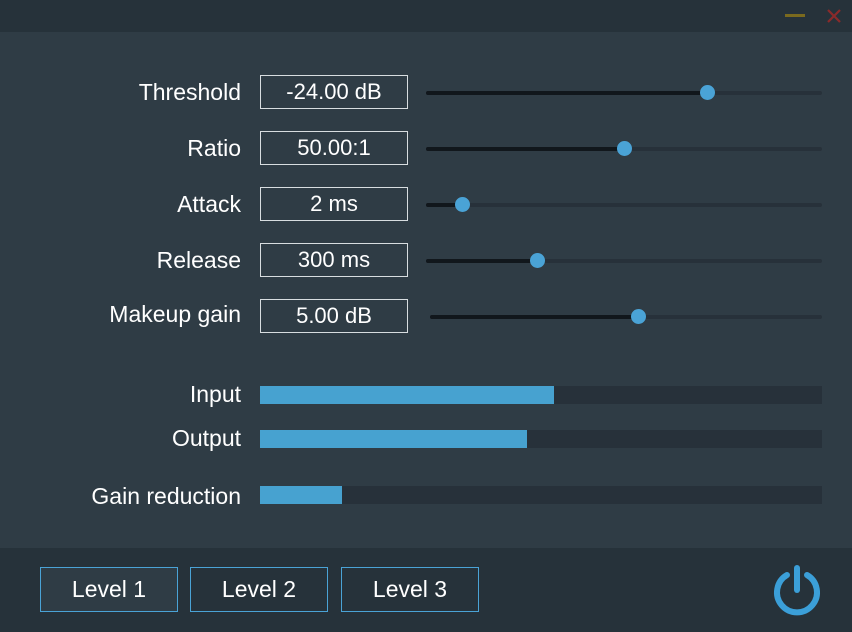  Describe the element at coordinates (175, 314) in the screenshot. I see `makeup-gain-label: Makeup gain` at that location.